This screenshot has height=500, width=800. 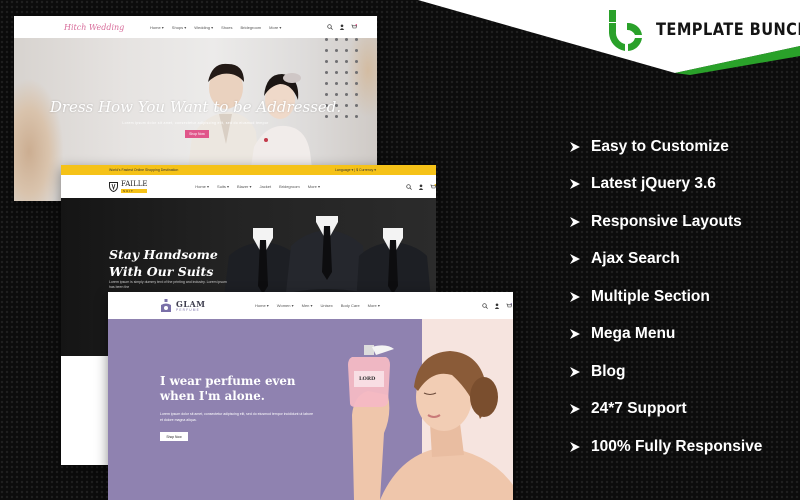 What do you see at coordinates (212, 396) in the screenshot?
I see `perfume-hero-title-line: when I'm alone.` at bounding box center [212, 396].